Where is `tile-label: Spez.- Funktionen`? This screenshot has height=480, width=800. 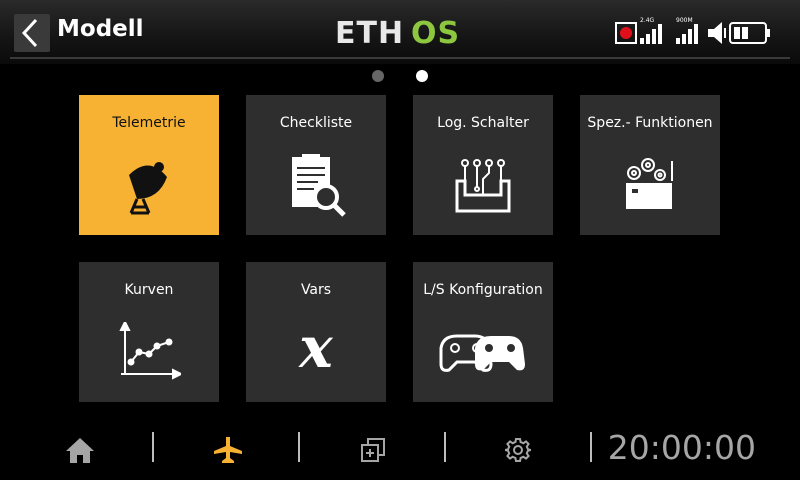 tile-label: Spez.- Funktionen is located at coordinates (650, 123).